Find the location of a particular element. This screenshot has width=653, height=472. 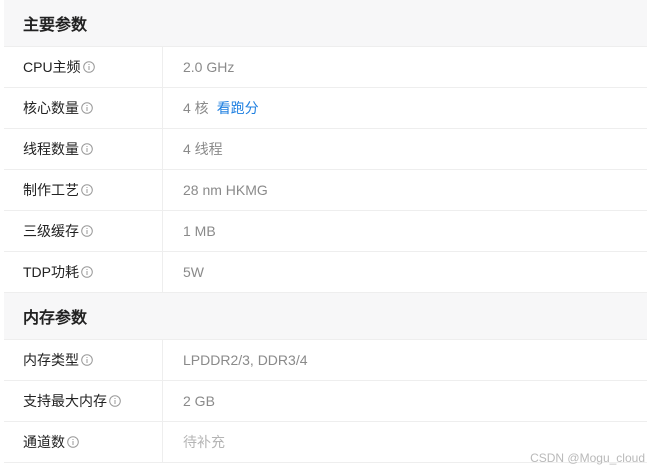

row-value: 2 GB is located at coordinates (199, 401).